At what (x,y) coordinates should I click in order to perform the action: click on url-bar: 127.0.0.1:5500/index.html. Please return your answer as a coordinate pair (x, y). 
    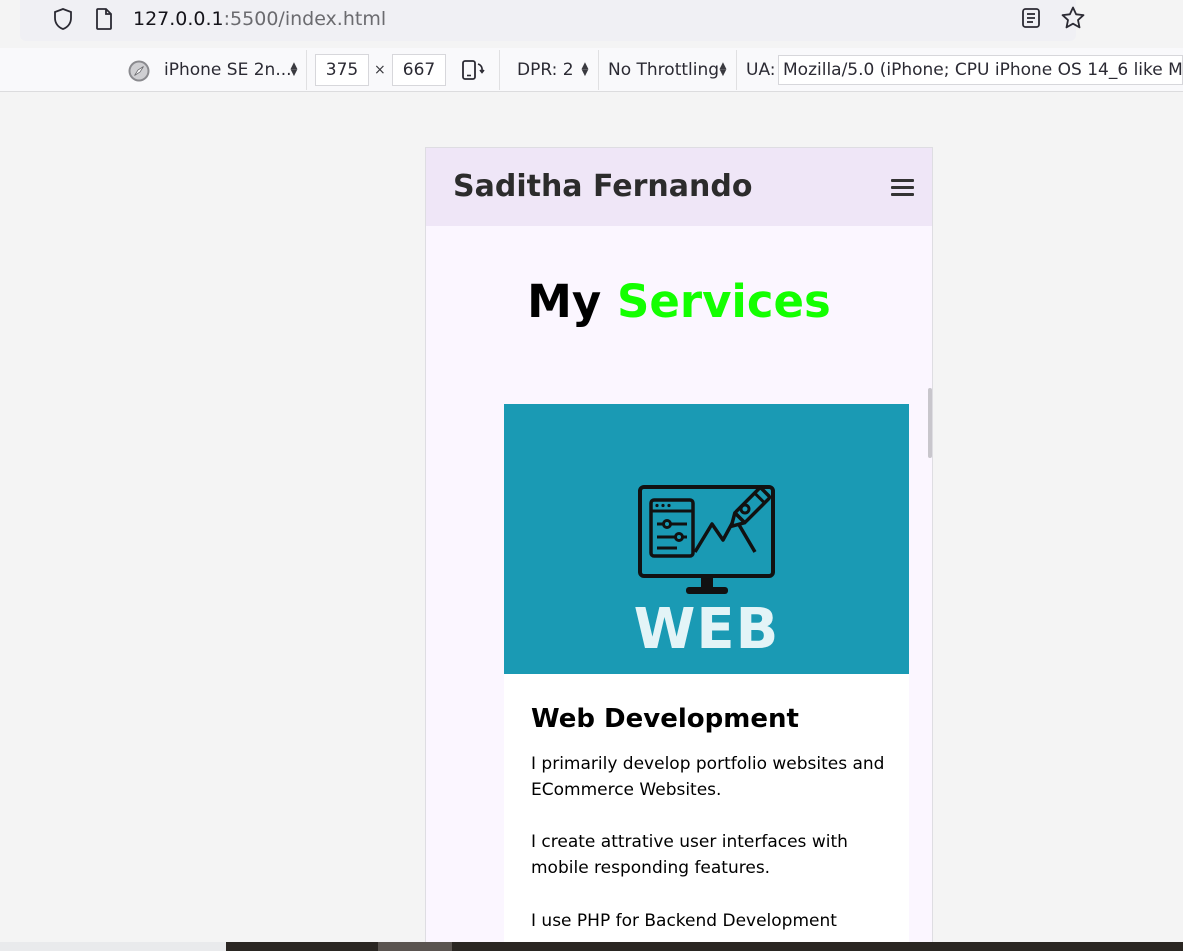
    Looking at the image, I should click on (552, 20).